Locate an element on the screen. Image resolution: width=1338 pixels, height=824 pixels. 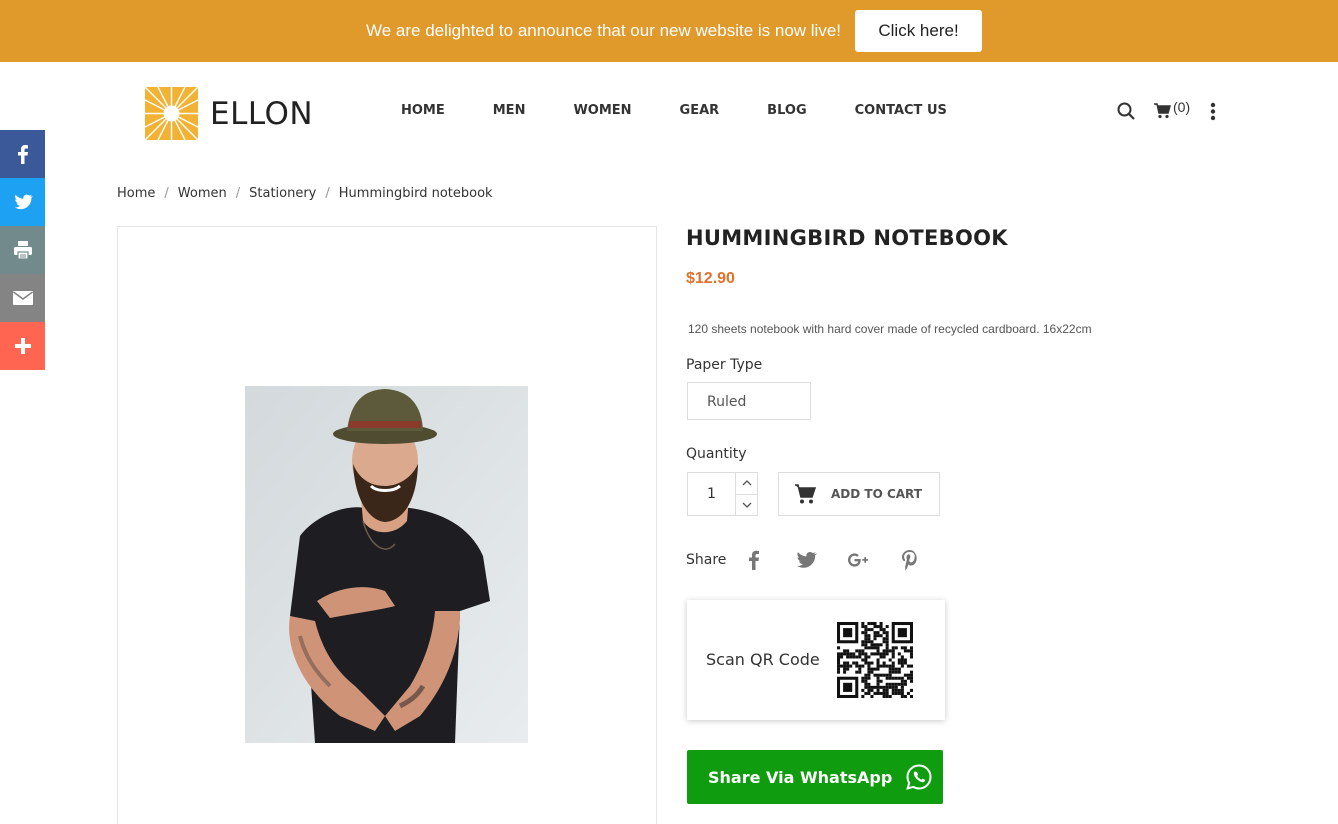
nav-home: HOME is located at coordinates (423, 110).